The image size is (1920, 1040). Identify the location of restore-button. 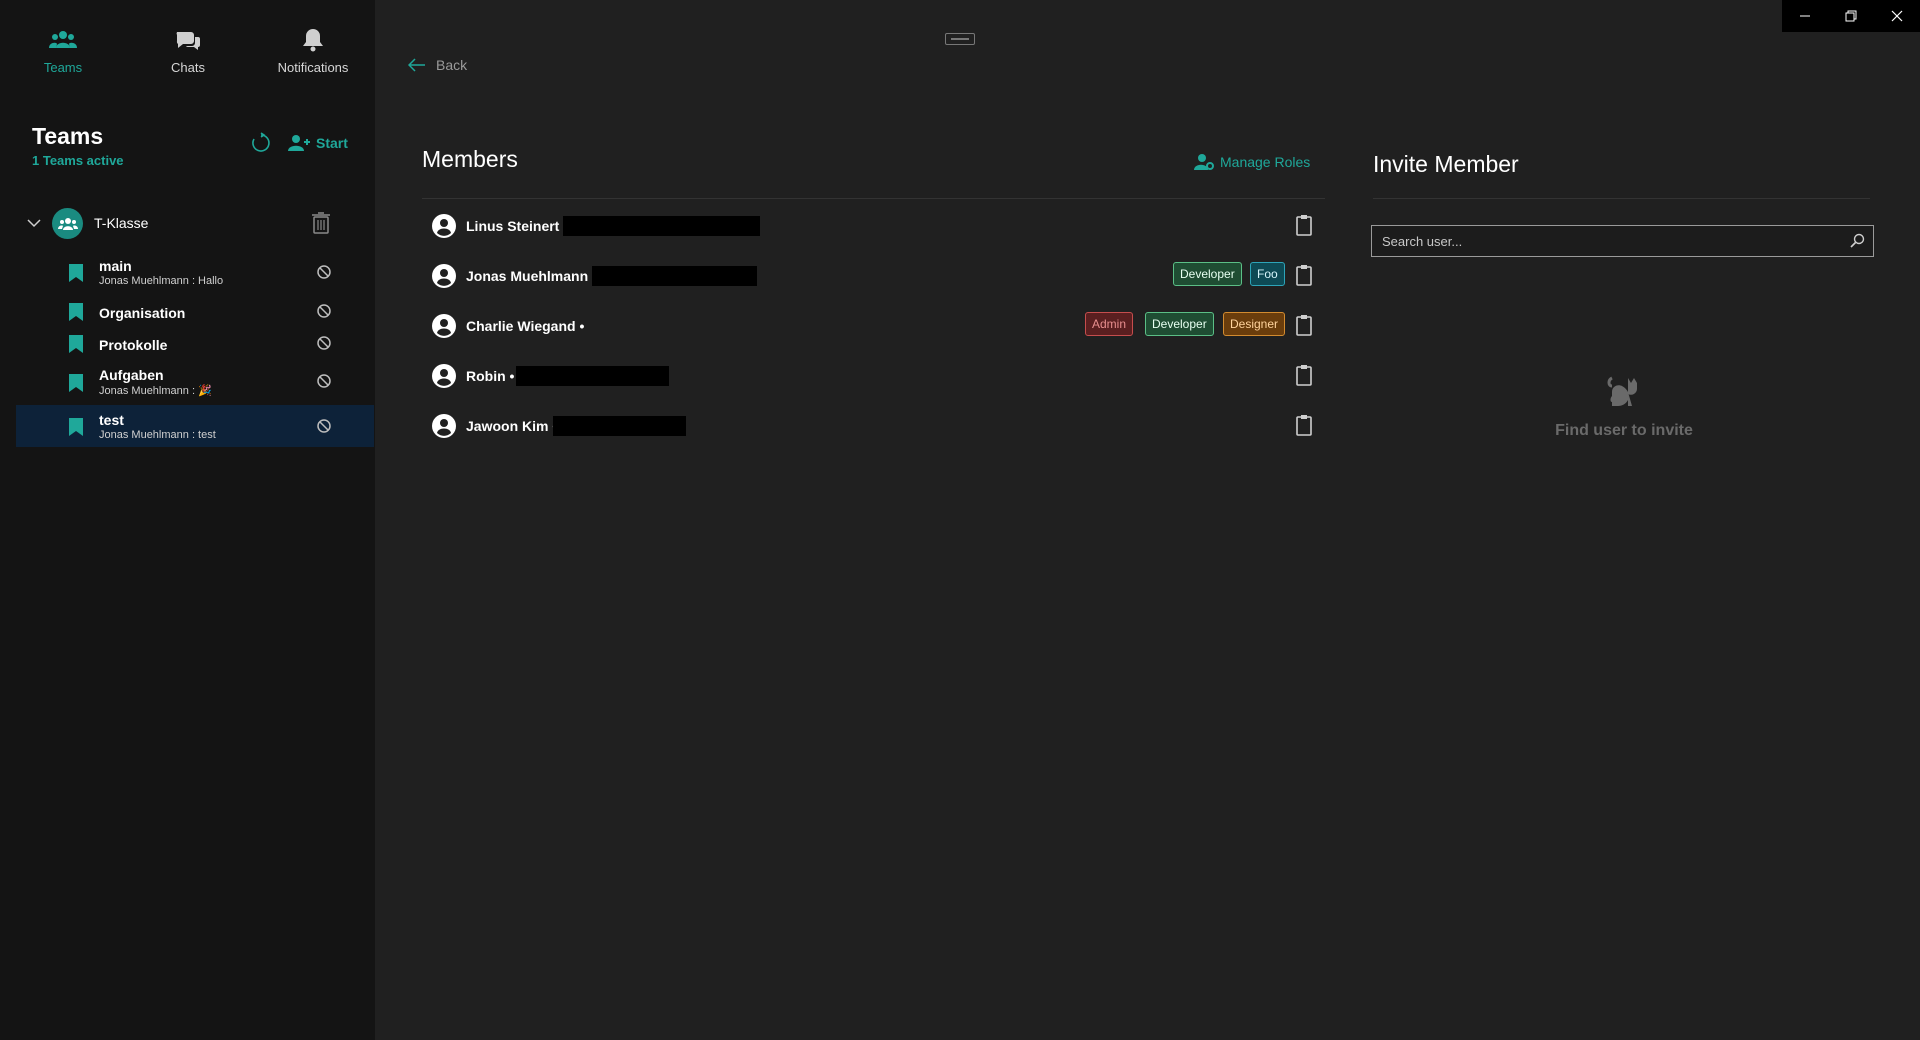
(1851, 16).